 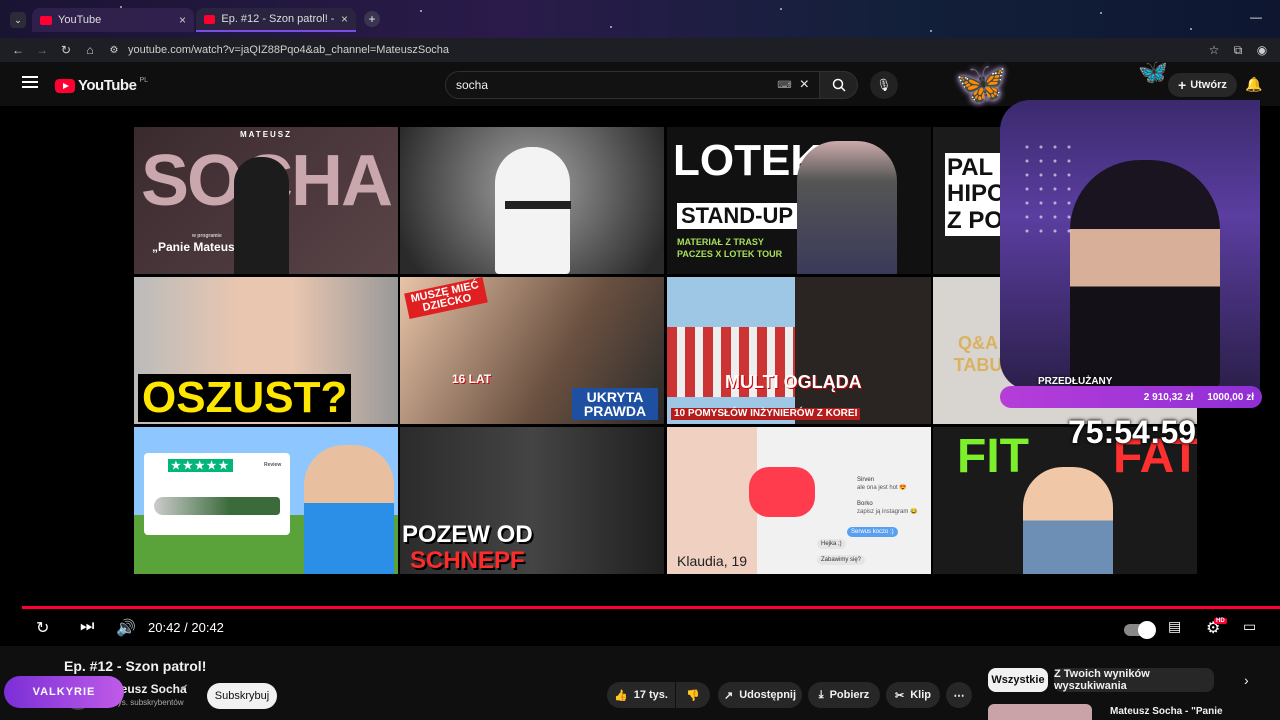 What do you see at coordinates (766, 414) in the screenshot?
I see `thumb-sub-text: 10 POMYSŁÓW INŻYNIERÓW Z KOREI` at bounding box center [766, 414].